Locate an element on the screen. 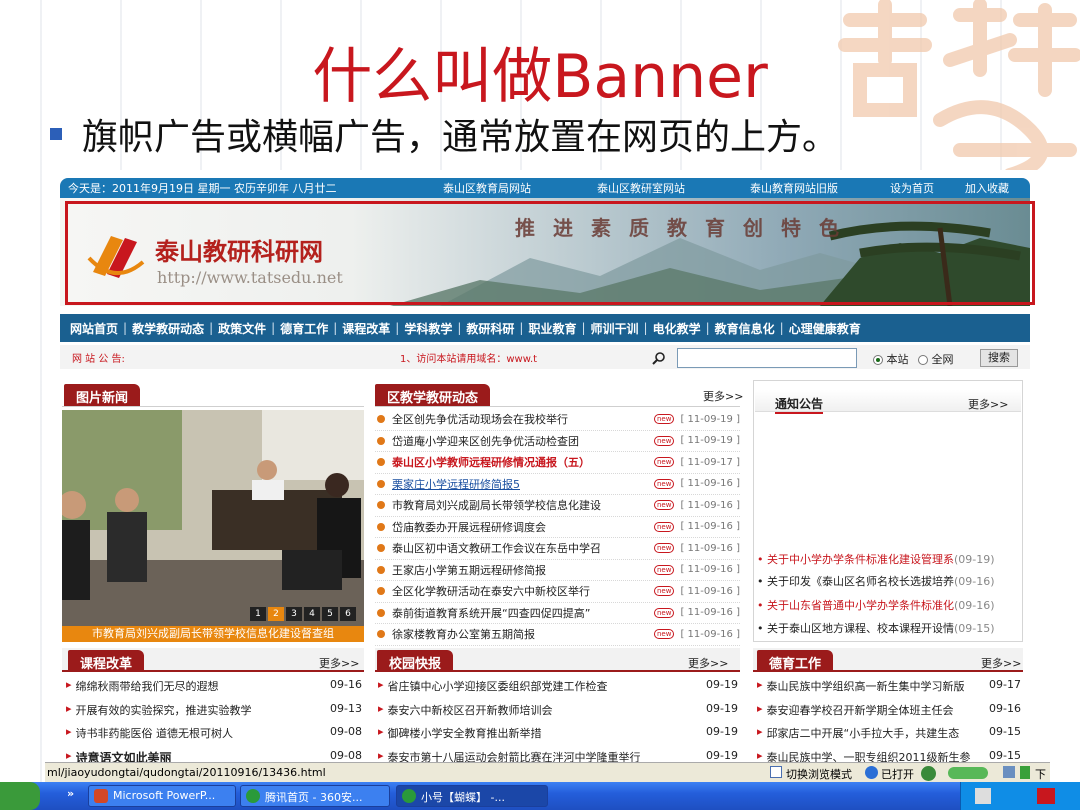 The image size is (1080, 810). search-input is located at coordinates (767, 358).